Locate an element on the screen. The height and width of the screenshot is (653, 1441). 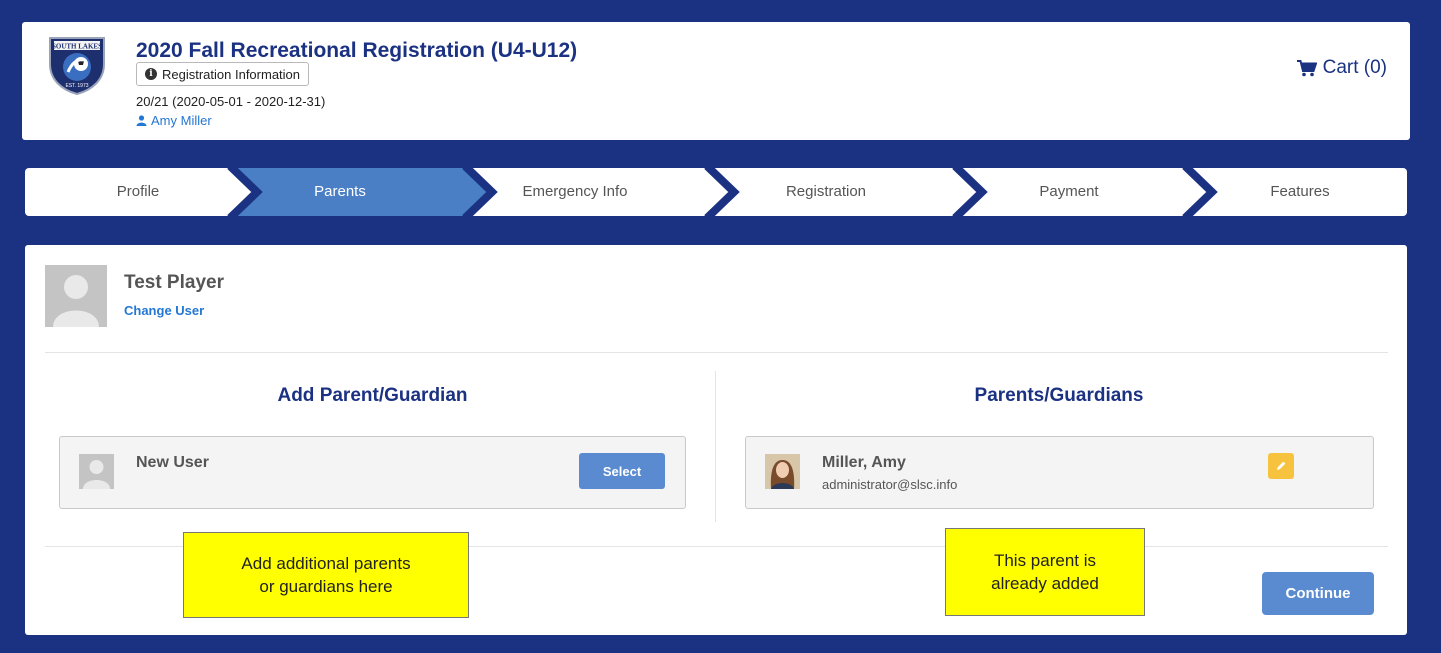
svg-text: SOUTH LAKES is located at coordinates (77, 47).